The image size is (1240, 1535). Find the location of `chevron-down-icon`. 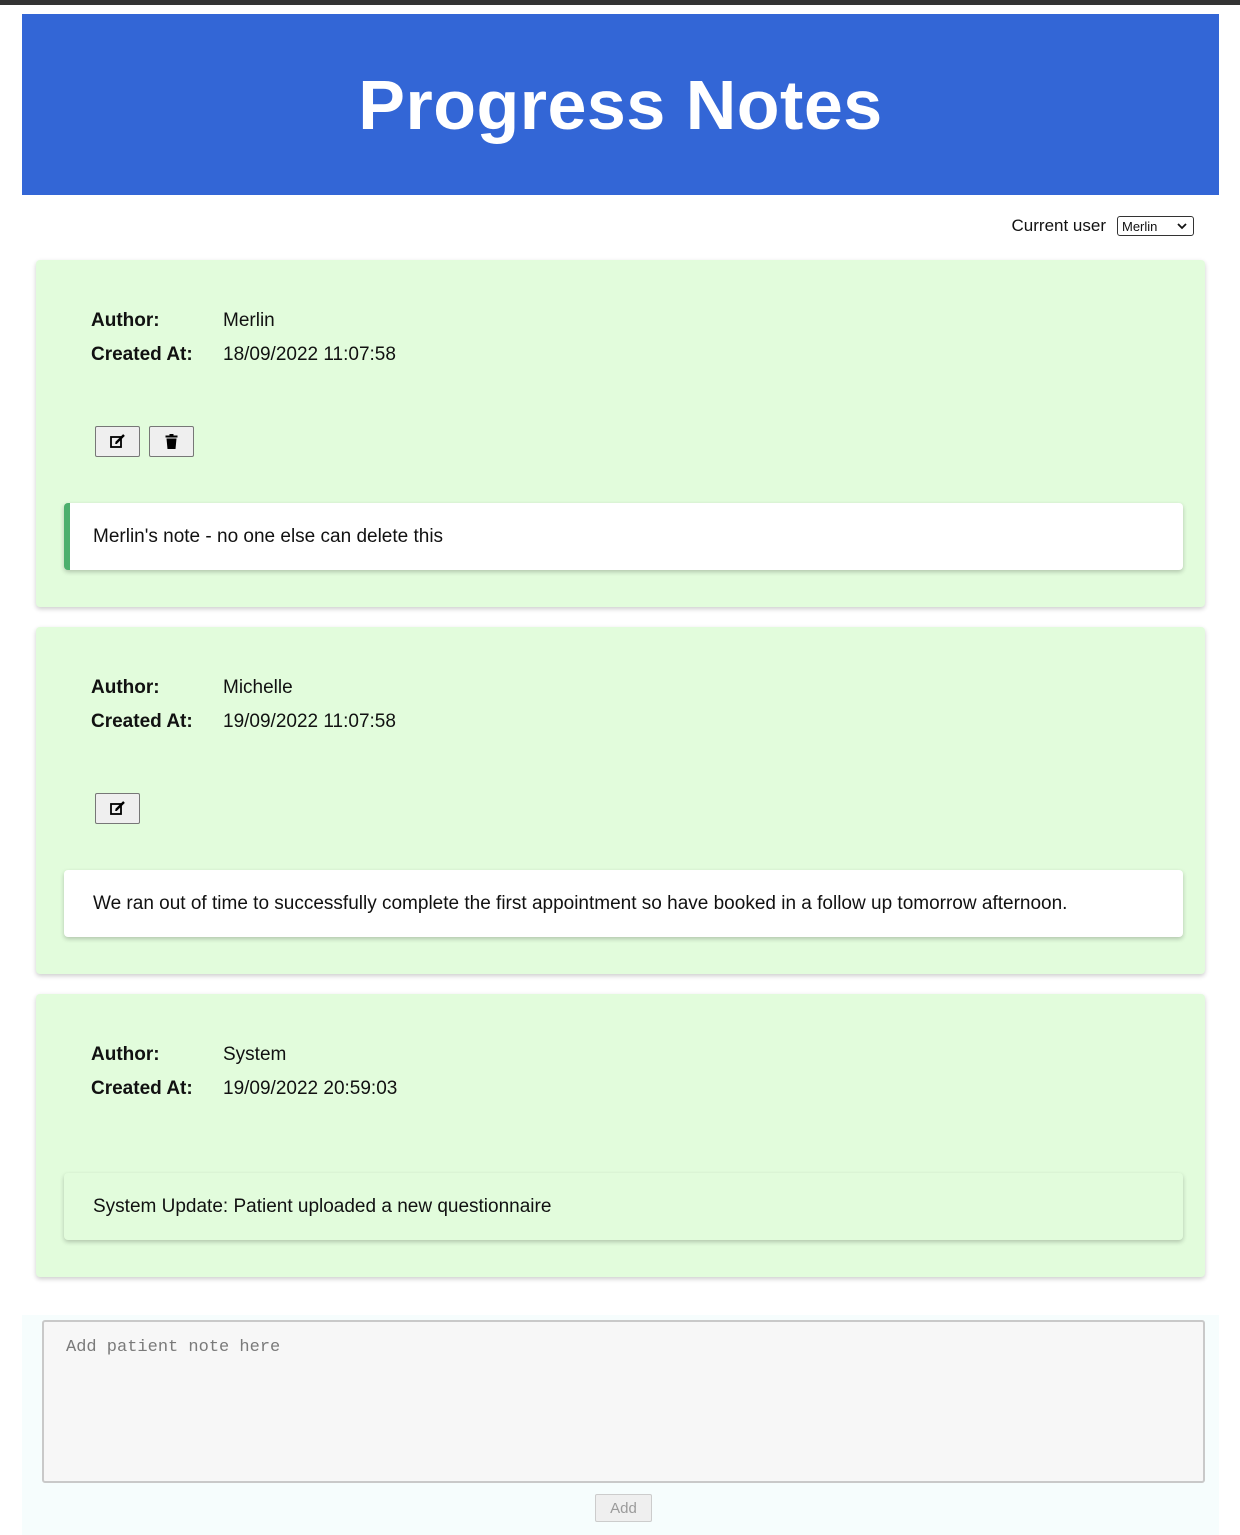

chevron-down-icon is located at coordinates (1182, 225).